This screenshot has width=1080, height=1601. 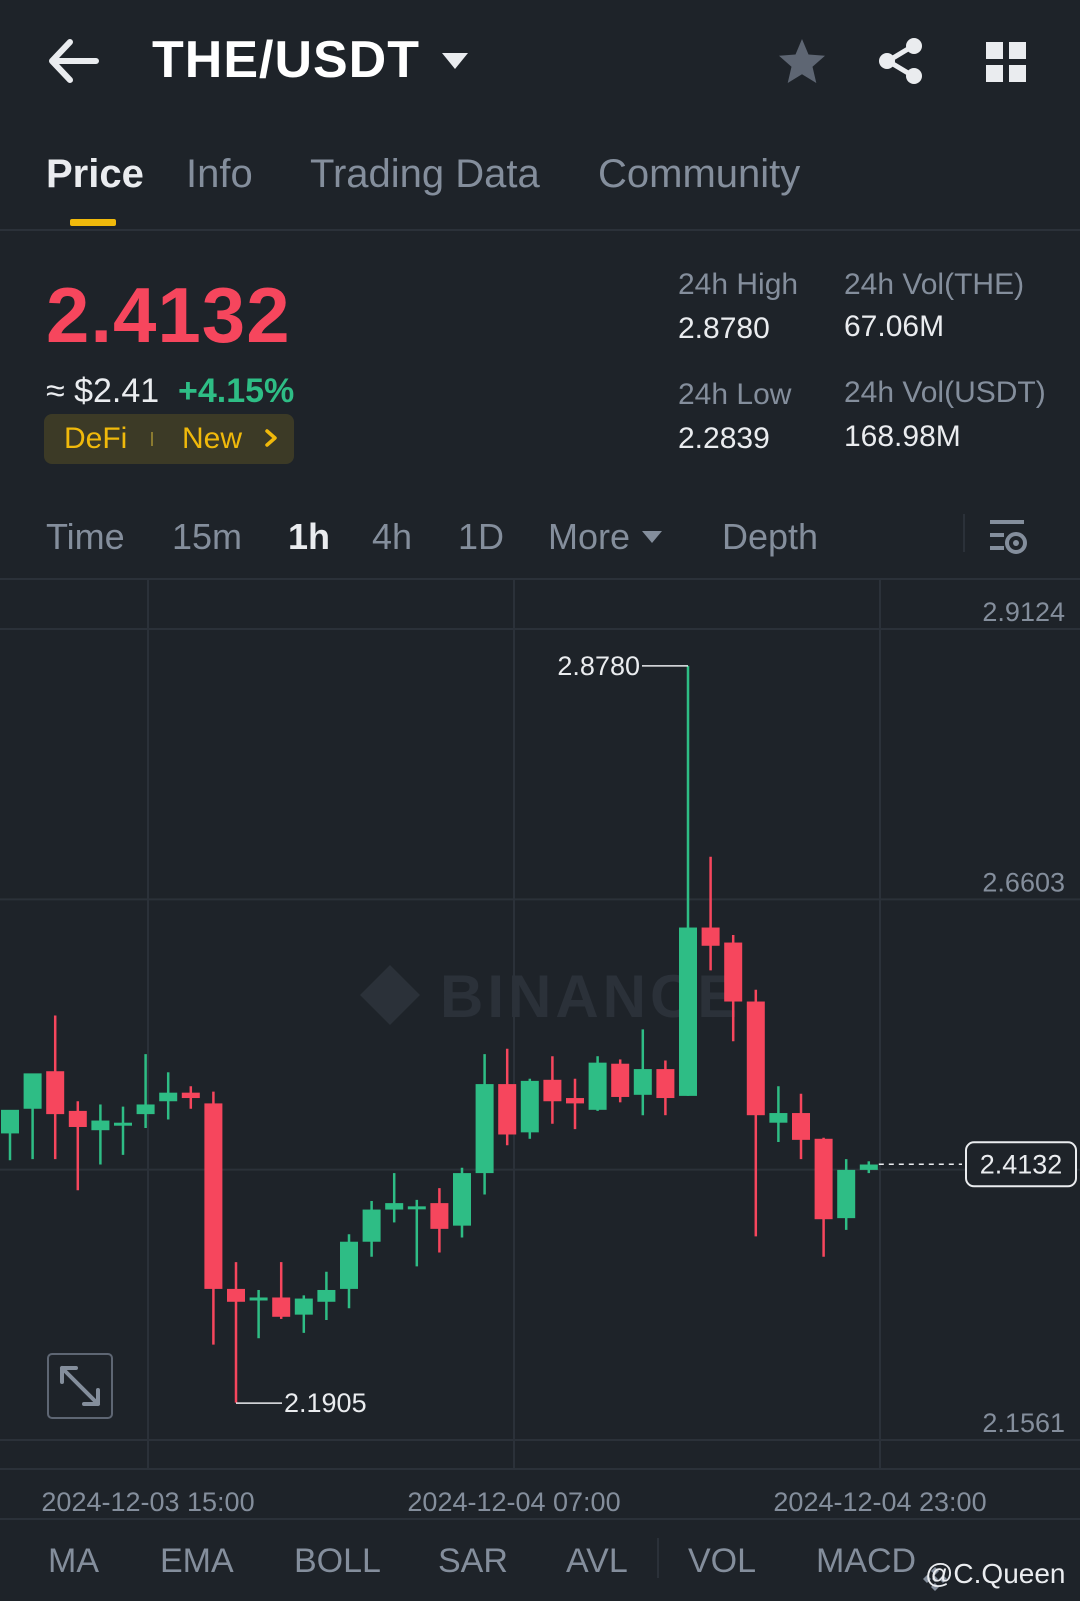 What do you see at coordinates (901, 61) in the screenshot?
I see `share-icon` at bounding box center [901, 61].